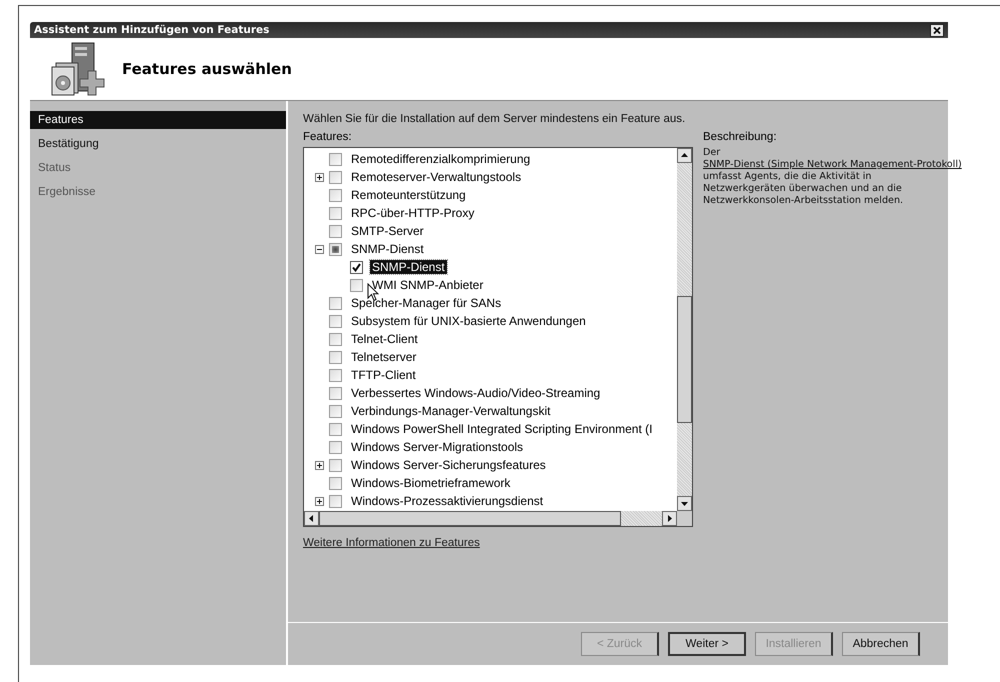 The image size is (1000, 682). What do you see at coordinates (412, 213) in the screenshot?
I see `feature-item: RPC-über-HTTP-Proxy` at bounding box center [412, 213].